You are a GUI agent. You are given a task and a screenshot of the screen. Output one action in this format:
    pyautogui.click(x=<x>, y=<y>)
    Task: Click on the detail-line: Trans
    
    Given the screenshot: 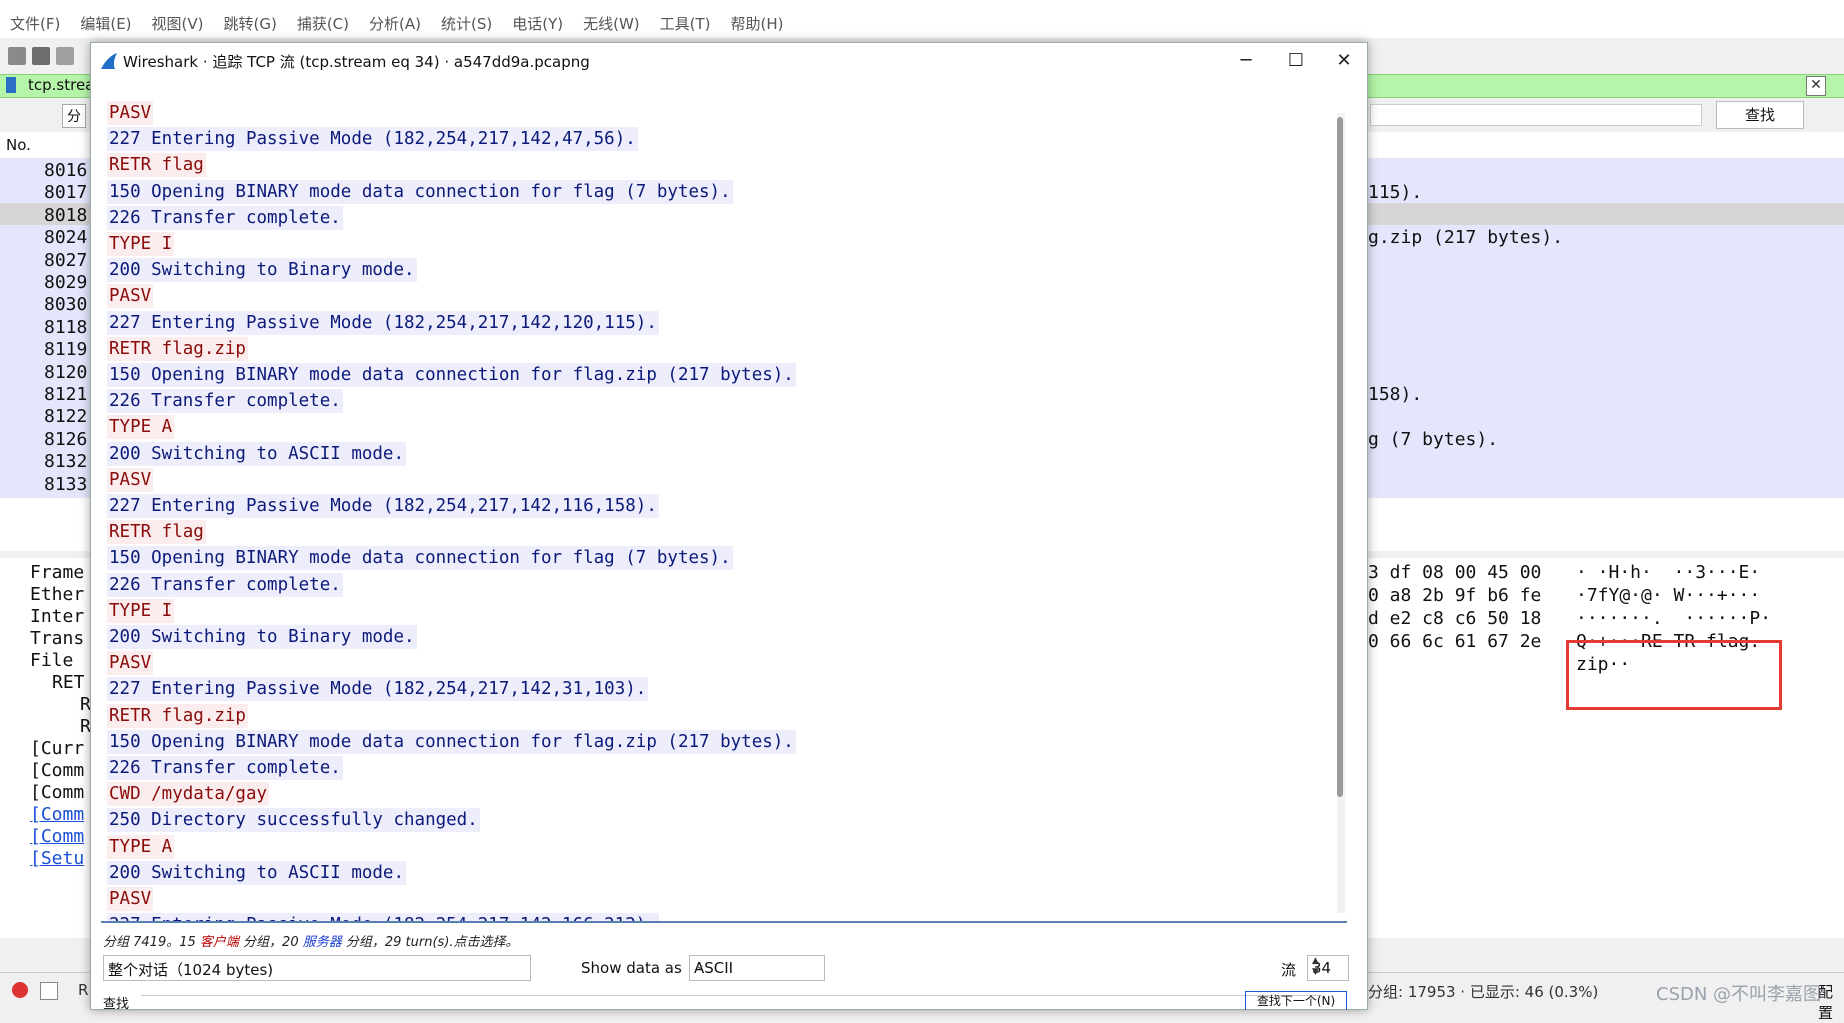 What is the action you would take?
    pyautogui.click(x=57, y=638)
    